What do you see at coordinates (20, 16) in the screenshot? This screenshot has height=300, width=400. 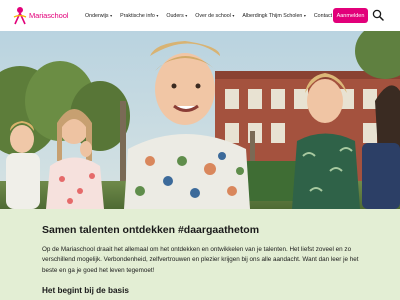 I see `logo-mark-icon` at bounding box center [20, 16].